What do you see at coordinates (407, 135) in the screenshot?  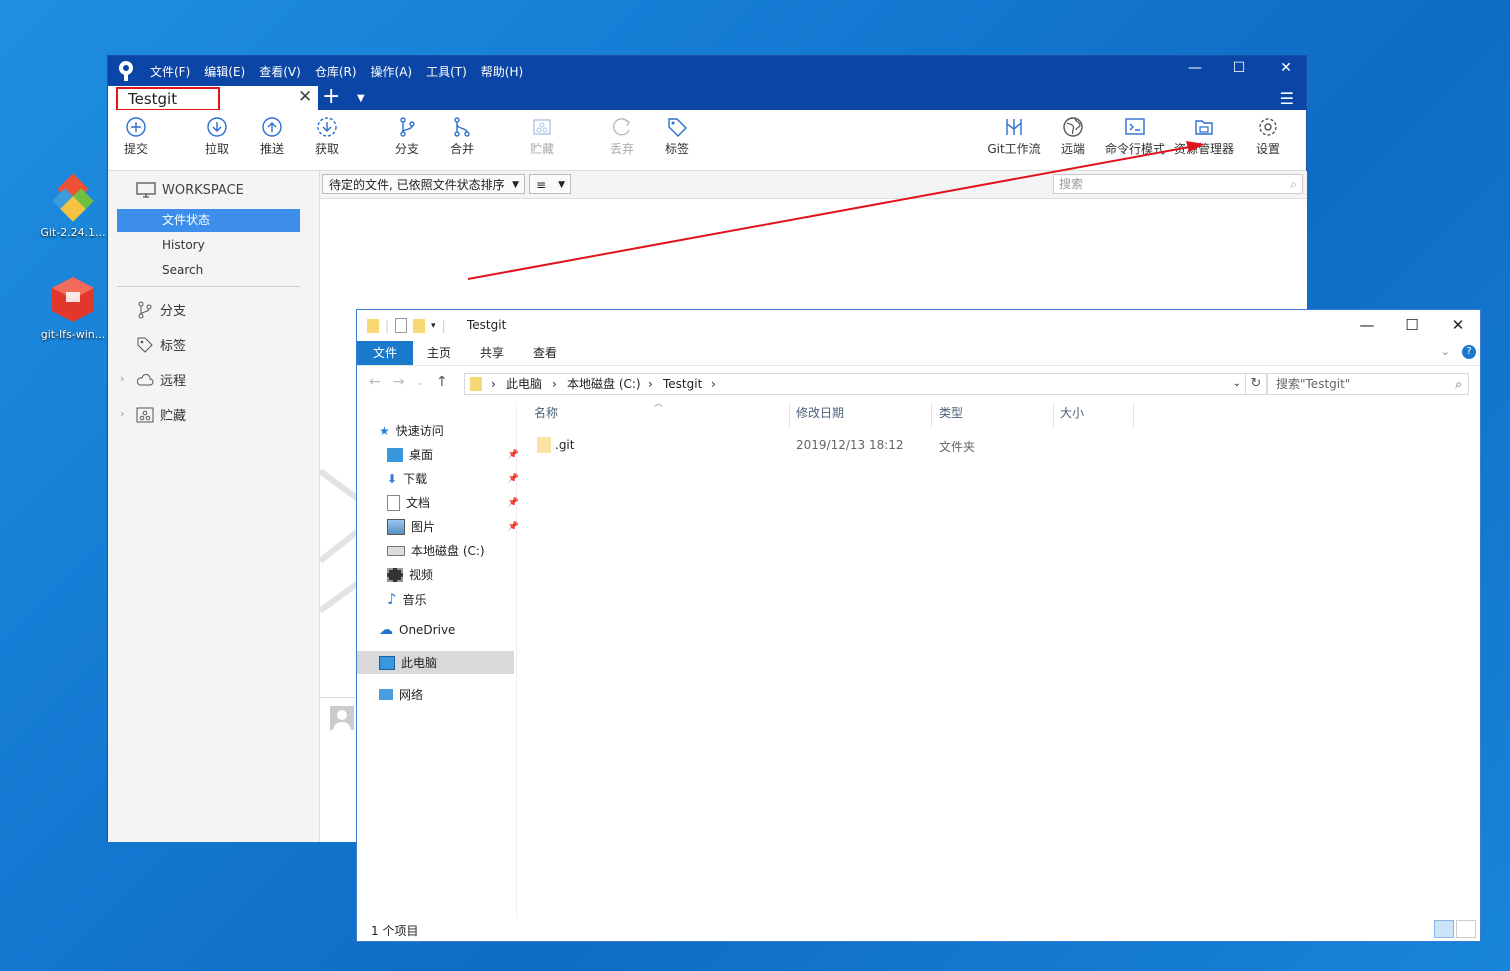 I see `branch-button: 分支` at bounding box center [407, 135].